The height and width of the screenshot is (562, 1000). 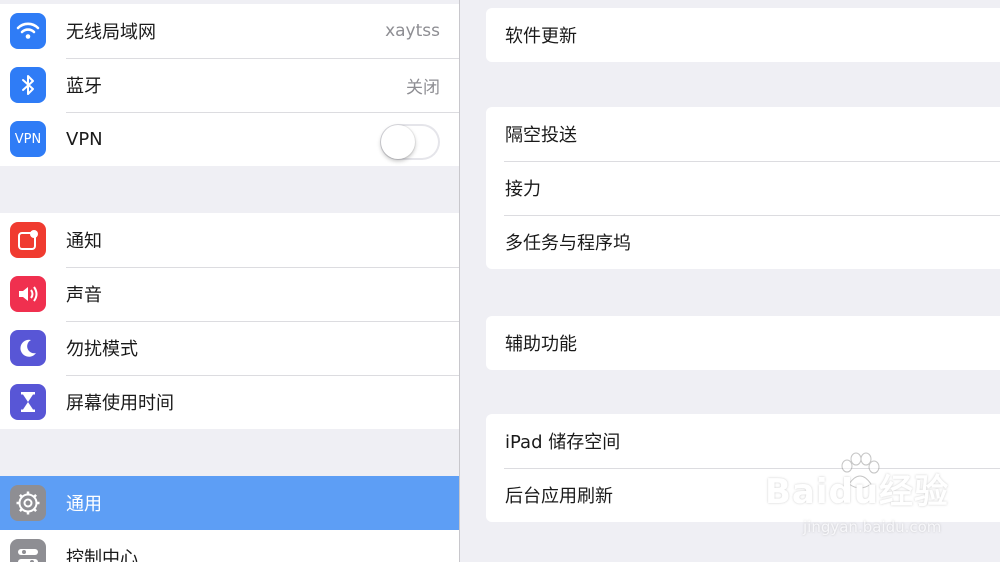 I want to click on sidebar-item-screen-time: 屏幕使用时间, so click(x=229, y=402).